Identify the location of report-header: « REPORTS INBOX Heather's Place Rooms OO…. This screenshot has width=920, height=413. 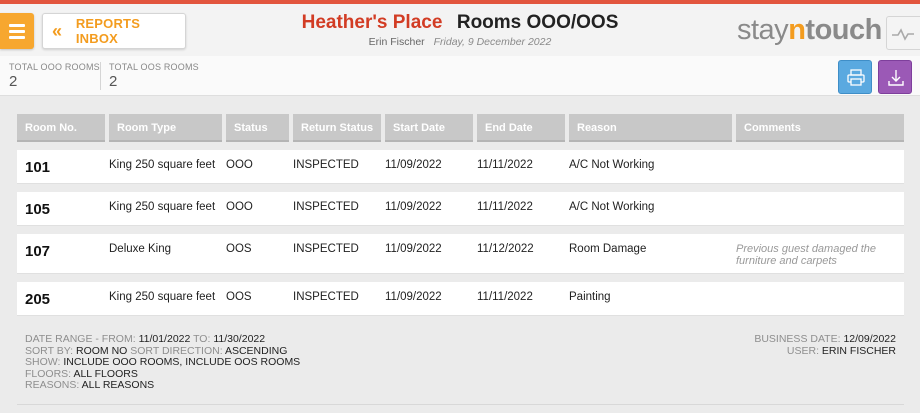
(460, 30).